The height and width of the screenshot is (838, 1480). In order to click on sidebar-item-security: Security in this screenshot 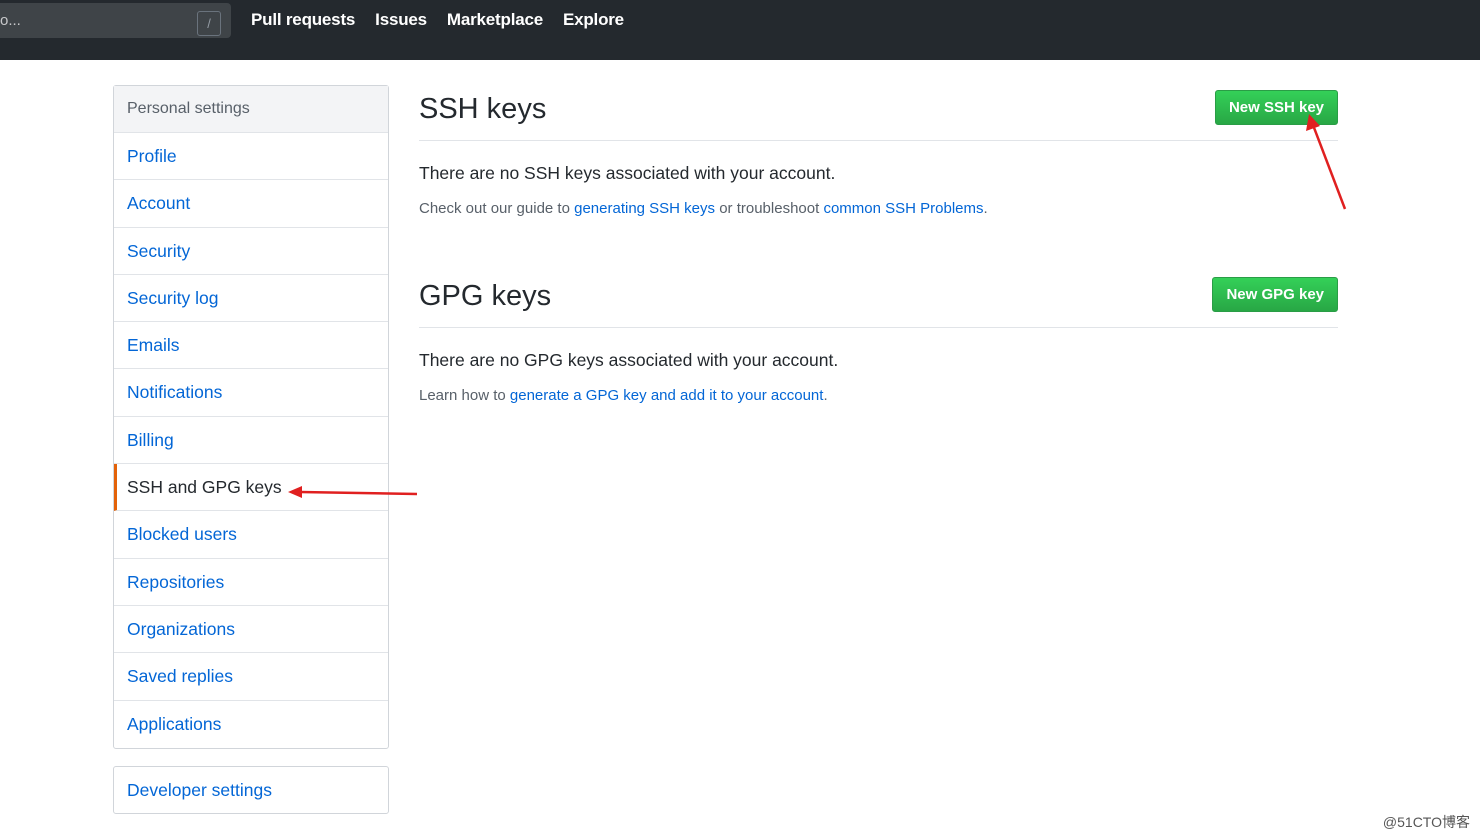, I will do `click(251, 251)`.